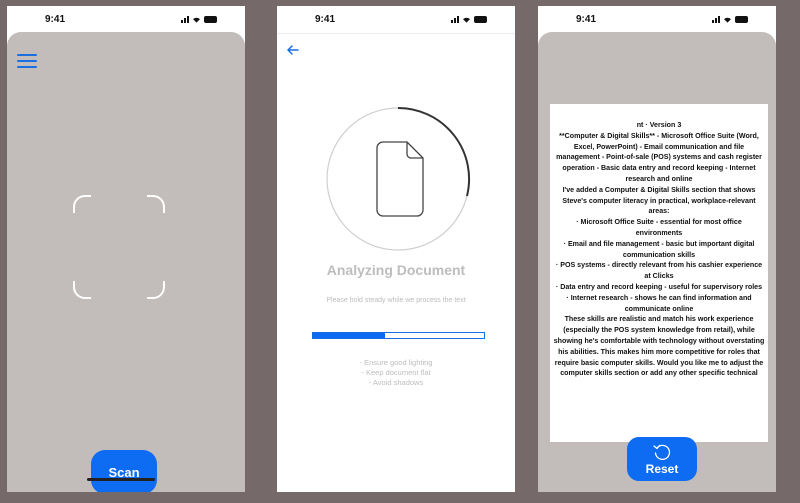 This screenshot has height=503, width=800. I want to click on tip-item: - Keep document flat, so click(396, 372).